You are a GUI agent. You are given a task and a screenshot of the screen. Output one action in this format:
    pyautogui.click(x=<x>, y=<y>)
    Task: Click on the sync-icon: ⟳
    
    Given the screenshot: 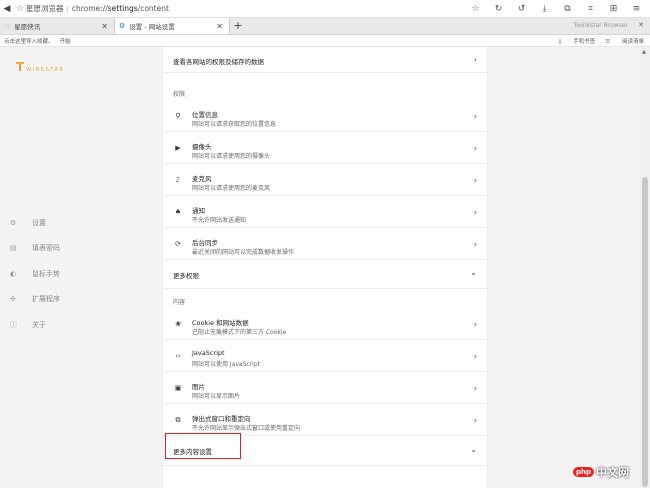 What is the action you would take?
    pyautogui.click(x=178, y=244)
    